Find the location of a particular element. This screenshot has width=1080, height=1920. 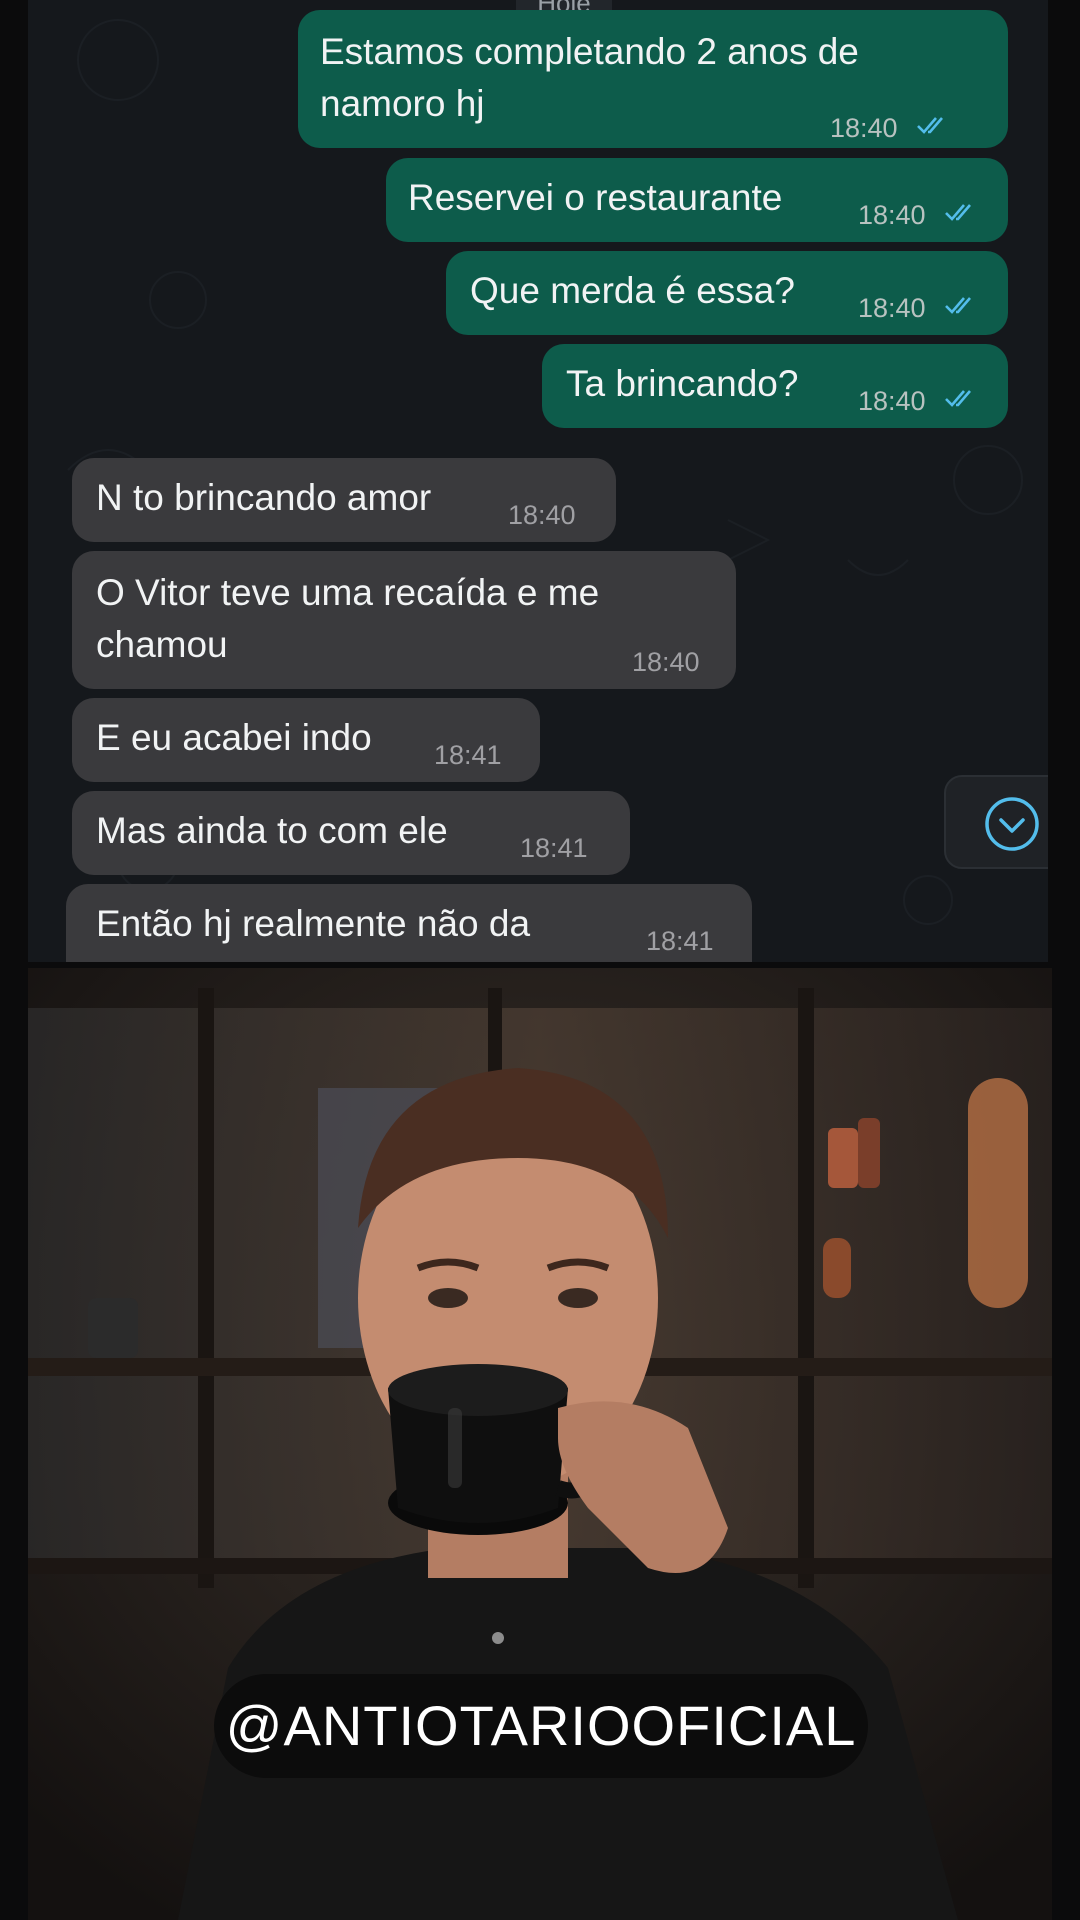

message-outgoing: Que merda é essa? 18:40 is located at coordinates (727, 293).